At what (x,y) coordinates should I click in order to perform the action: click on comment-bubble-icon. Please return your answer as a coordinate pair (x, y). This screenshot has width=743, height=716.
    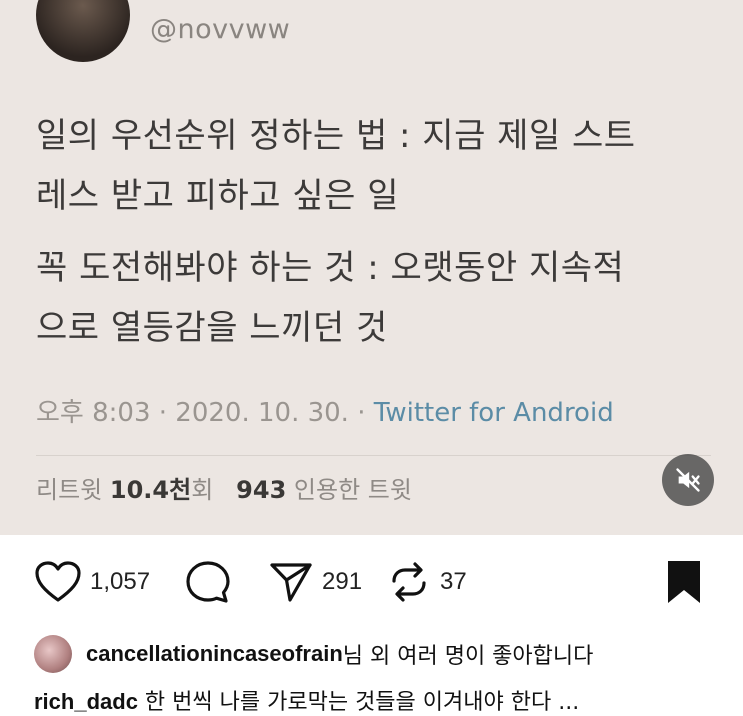
    Looking at the image, I should click on (208, 582).